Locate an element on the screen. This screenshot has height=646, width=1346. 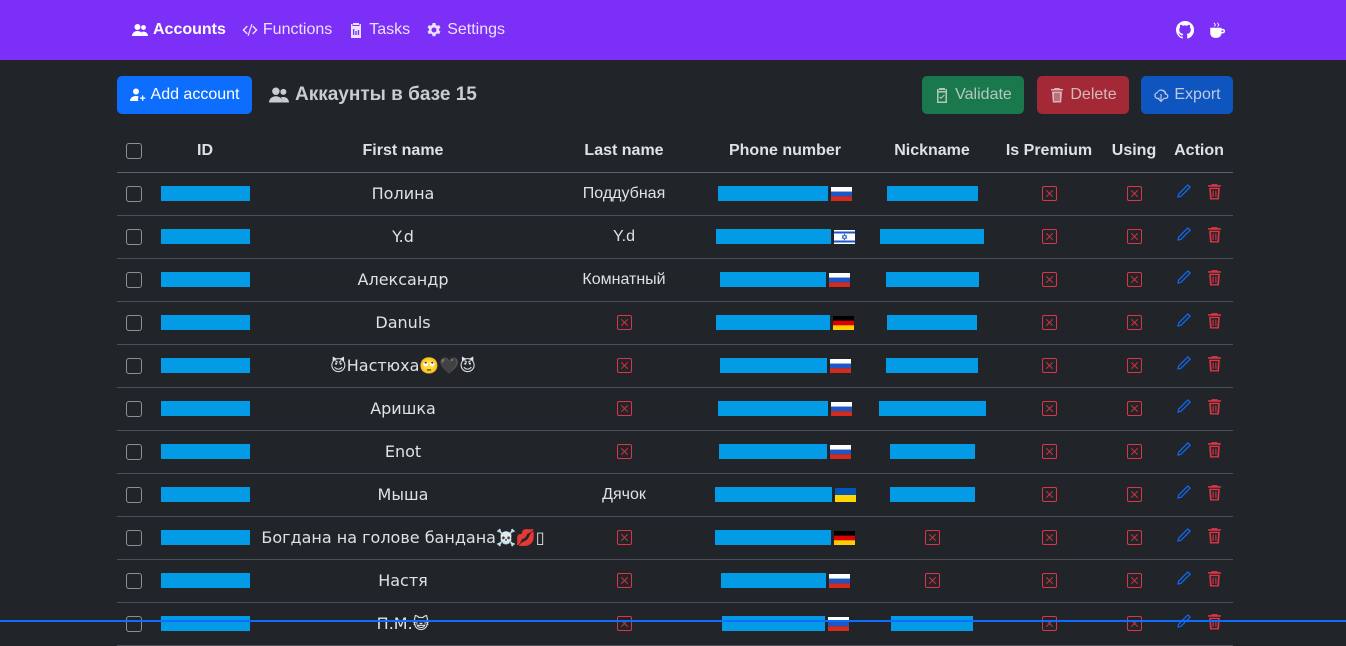
premium-cell is located at coordinates (1049, 366).